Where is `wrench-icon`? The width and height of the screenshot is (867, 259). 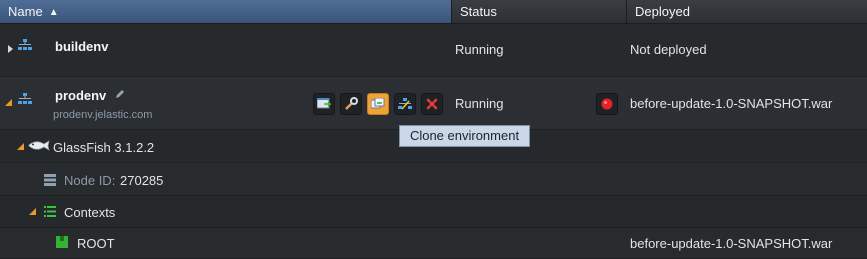 wrench-icon is located at coordinates (351, 103).